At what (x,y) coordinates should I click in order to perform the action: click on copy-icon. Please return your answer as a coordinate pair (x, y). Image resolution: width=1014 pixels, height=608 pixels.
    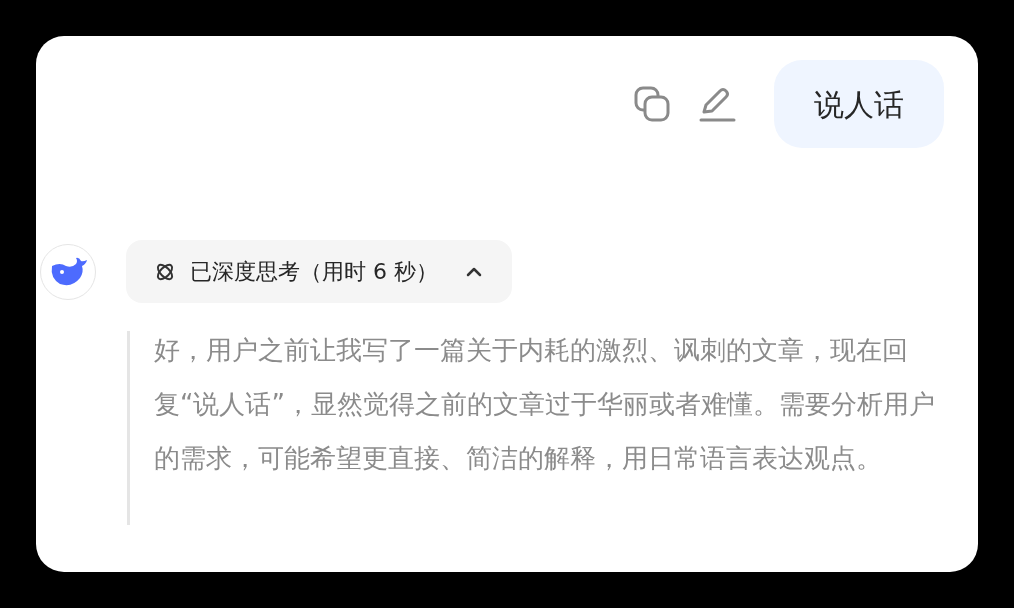
    Looking at the image, I should click on (652, 104).